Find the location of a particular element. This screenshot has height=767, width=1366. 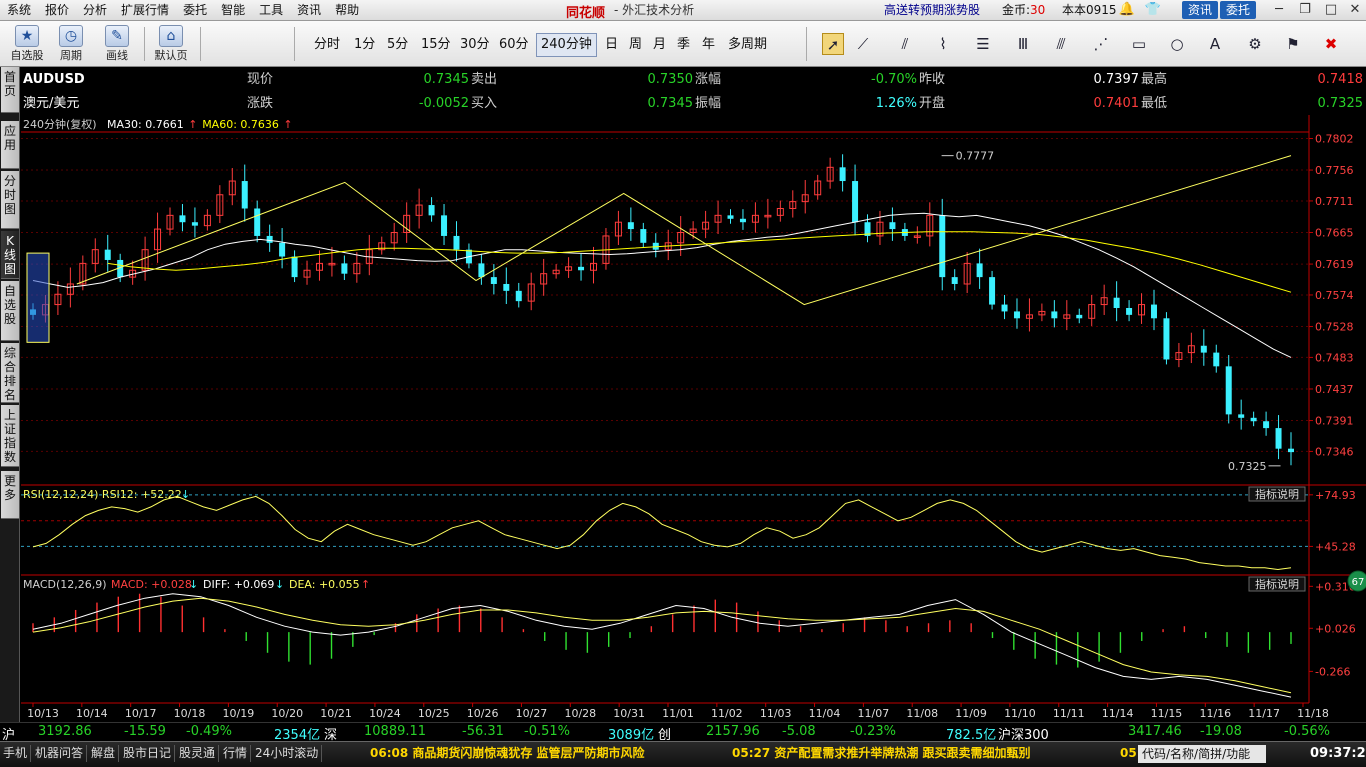

trade-button: 委托 is located at coordinates (1238, 10).